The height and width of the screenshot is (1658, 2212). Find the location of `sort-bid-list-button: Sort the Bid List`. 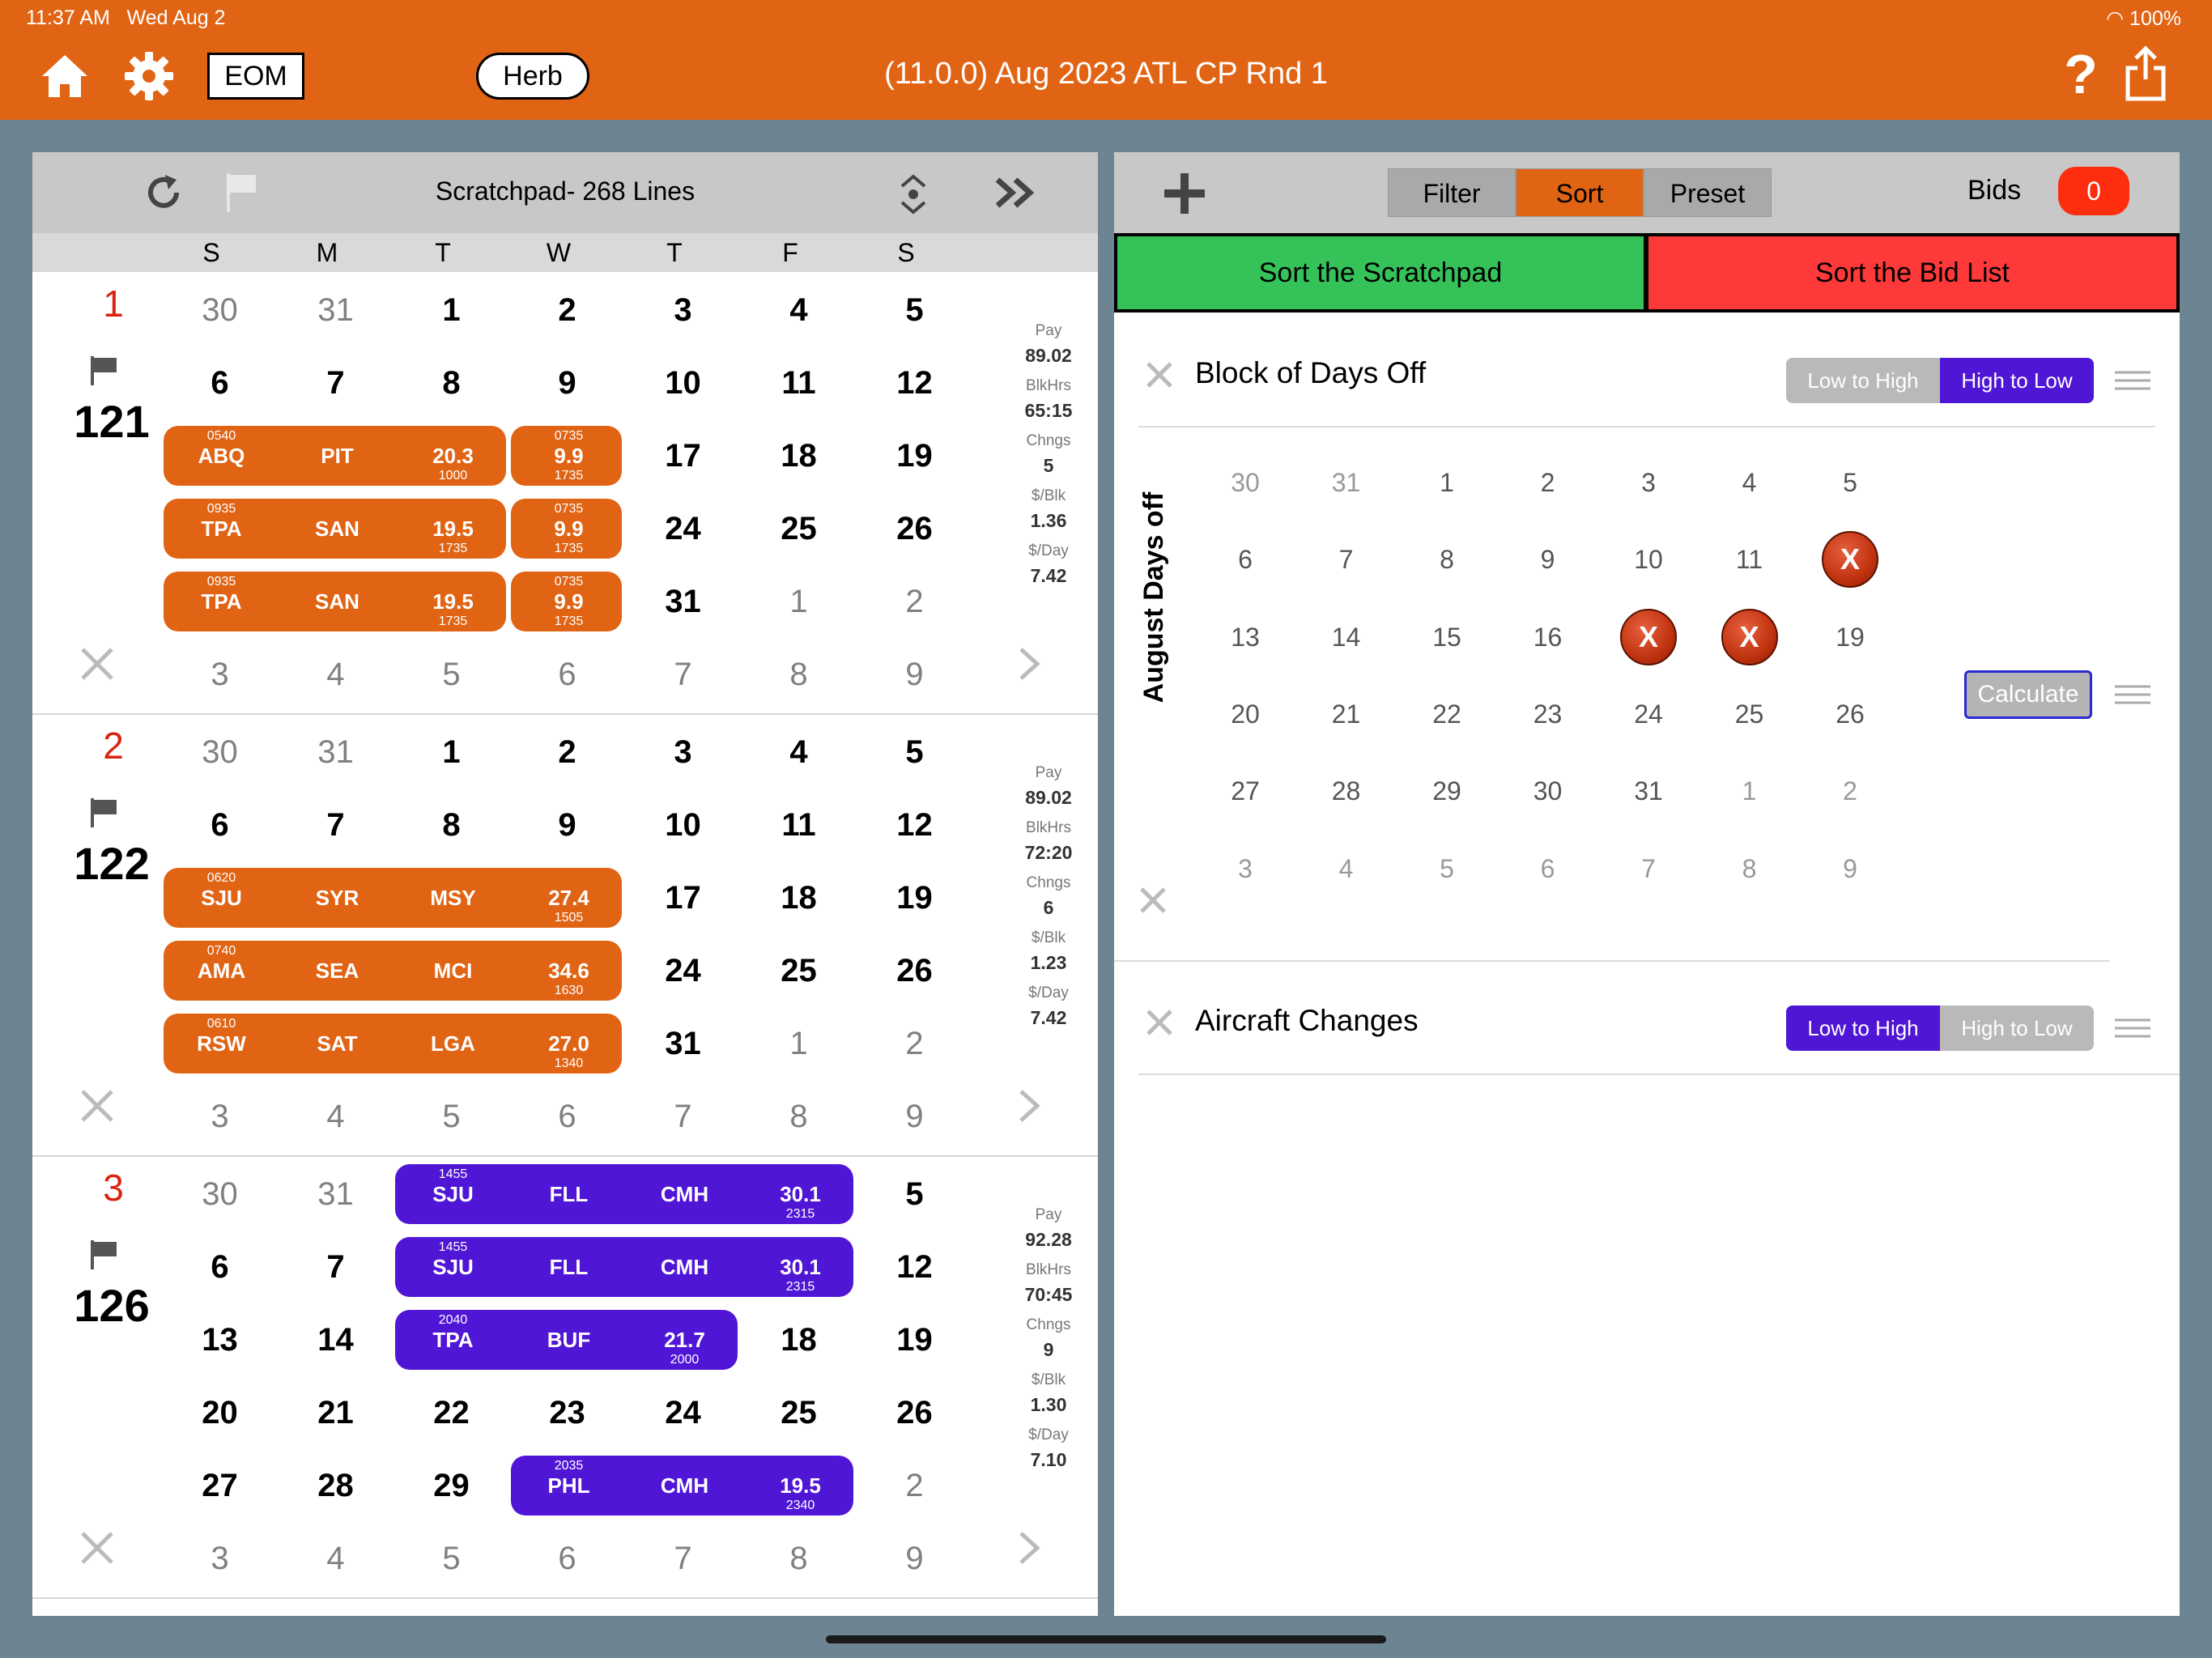

sort-bid-list-button: Sort the Bid List is located at coordinates (1914, 272).